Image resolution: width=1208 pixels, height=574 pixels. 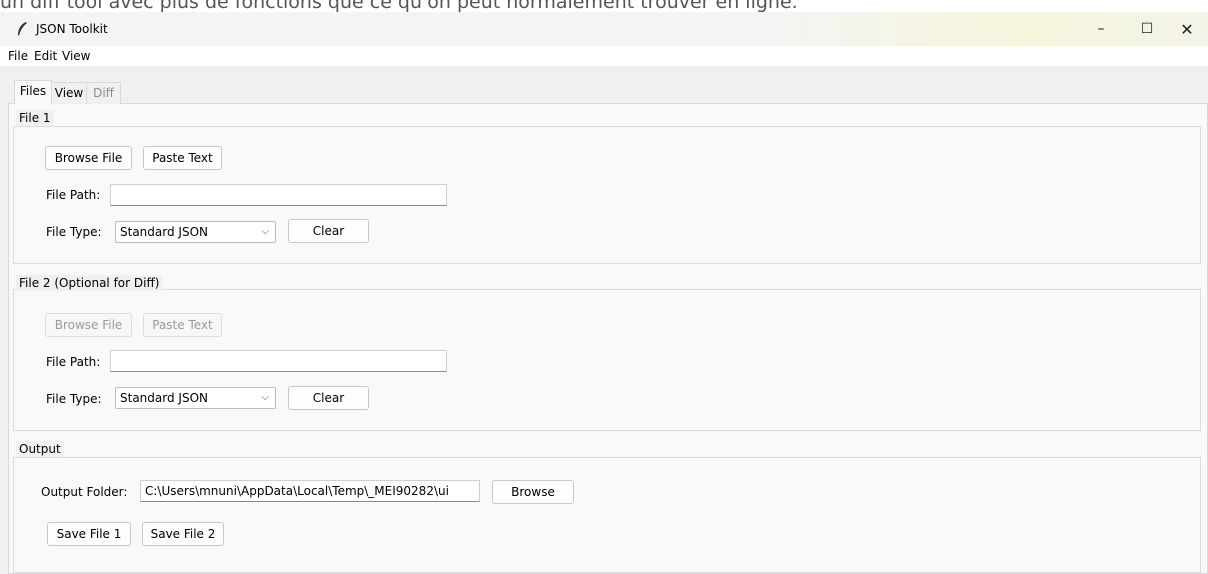 What do you see at coordinates (89, 534) in the screenshot?
I see `save-file1-button: Save File 1` at bounding box center [89, 534].